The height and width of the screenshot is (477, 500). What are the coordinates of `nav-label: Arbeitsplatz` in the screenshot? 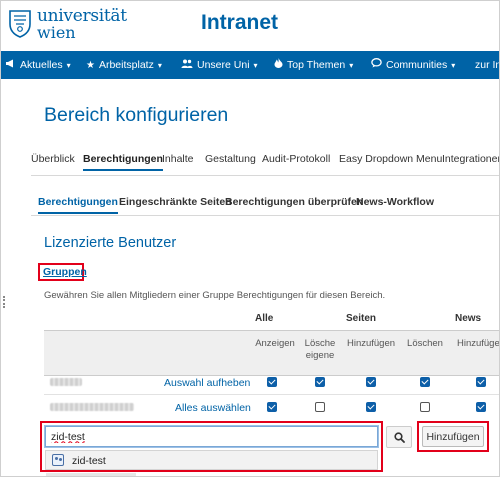 It's located at (126, 65).